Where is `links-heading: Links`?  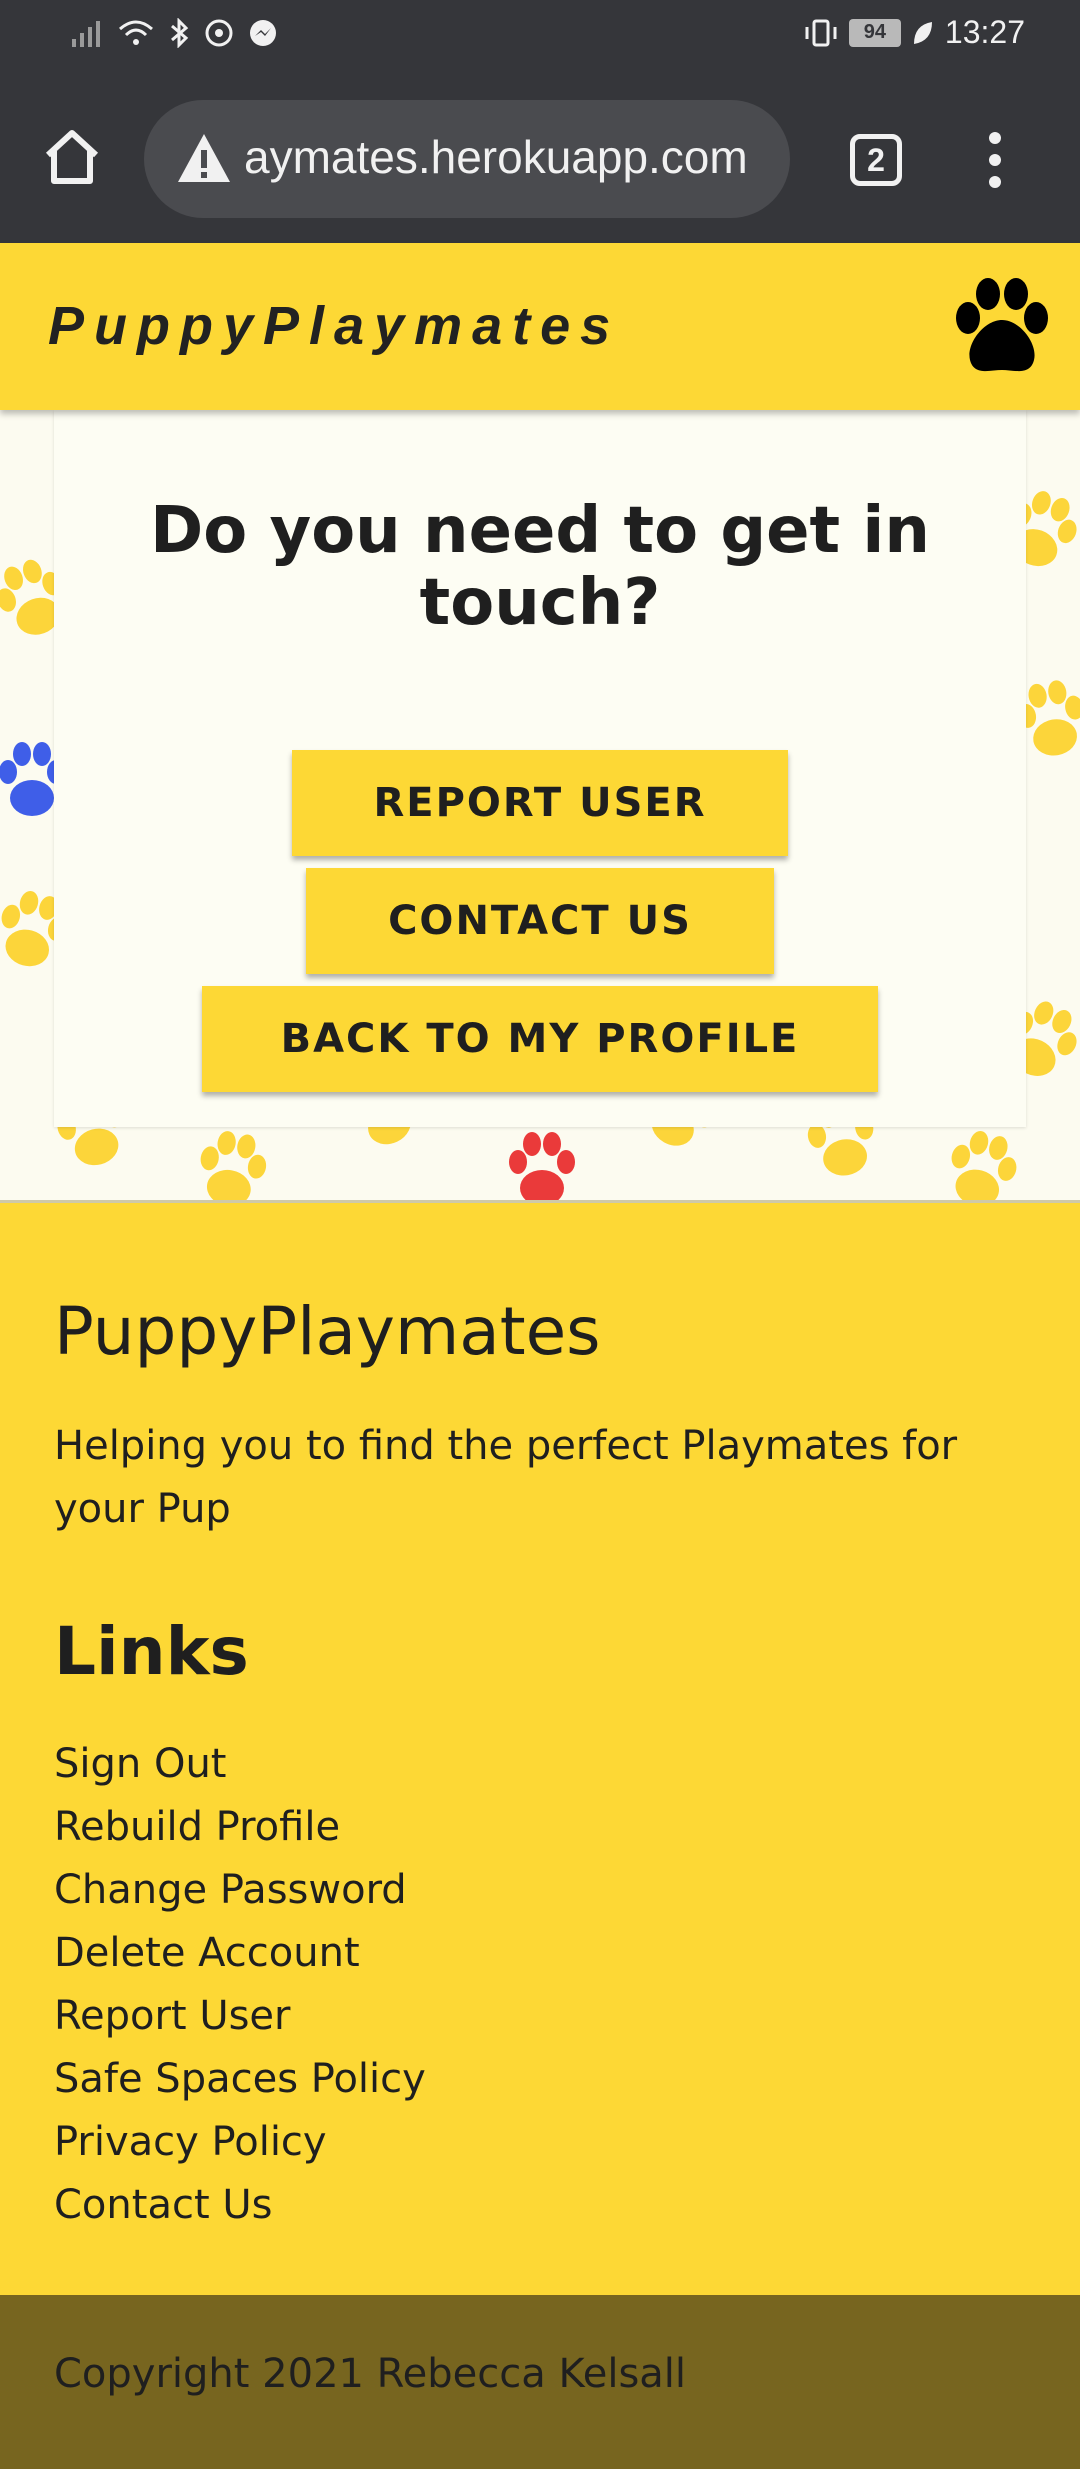
links-heading: Links is located at coordinates (151, 1651).